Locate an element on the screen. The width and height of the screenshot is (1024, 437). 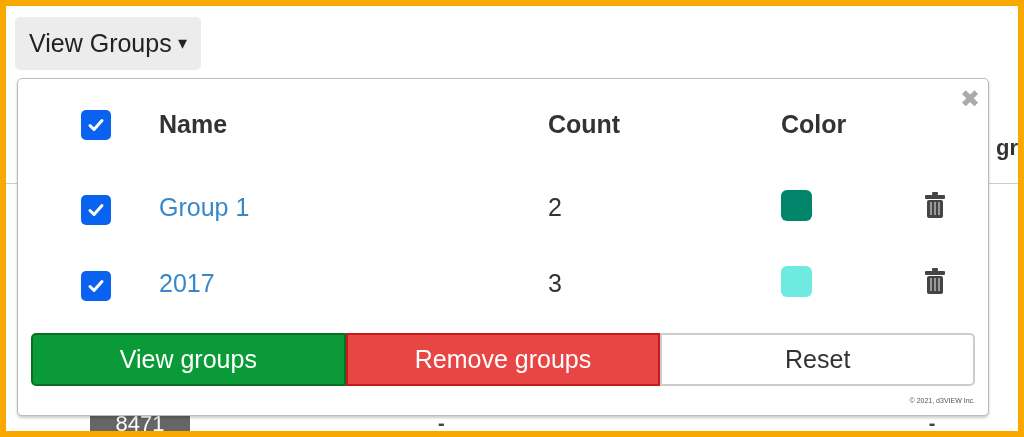
column-header: Name is located at coordinates (194, 125).